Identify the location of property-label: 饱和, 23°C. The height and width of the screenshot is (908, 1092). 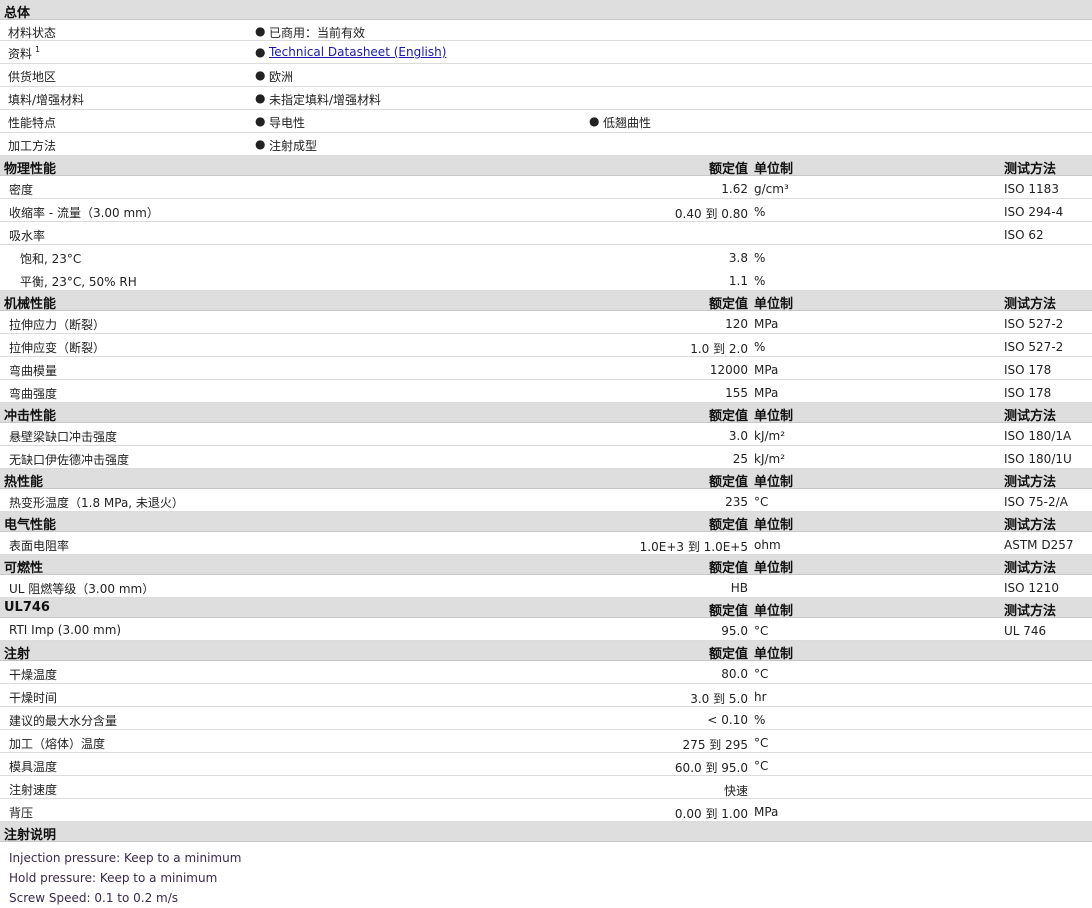
(51, 259).